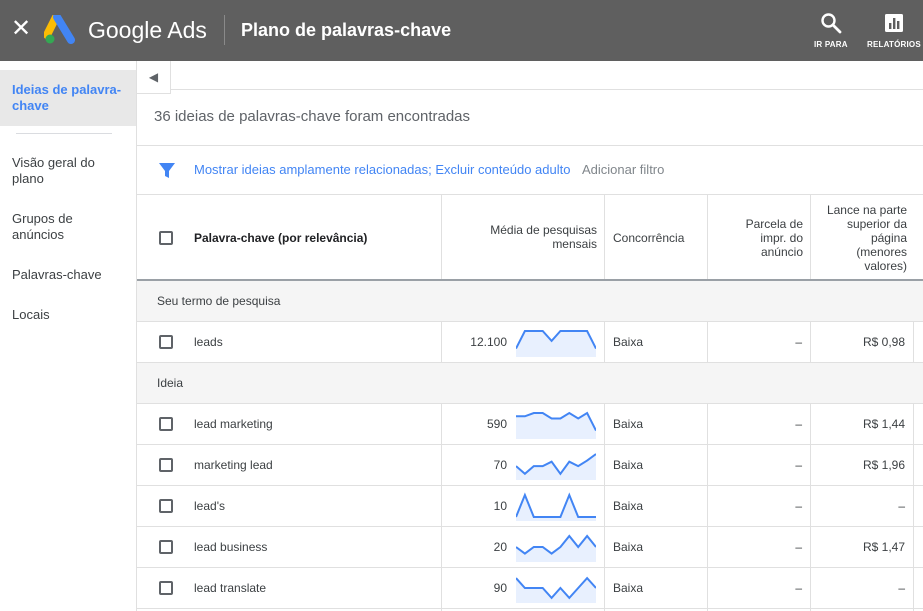 The width and height of the screenshot is (923, 611). I want to click on search-icon, so click(831, 23).